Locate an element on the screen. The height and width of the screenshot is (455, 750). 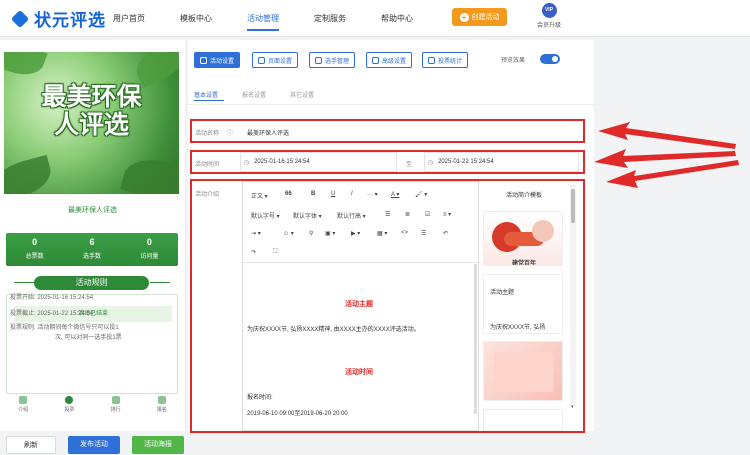
tab-signup: 报名 is located at coordinates (162, 405).